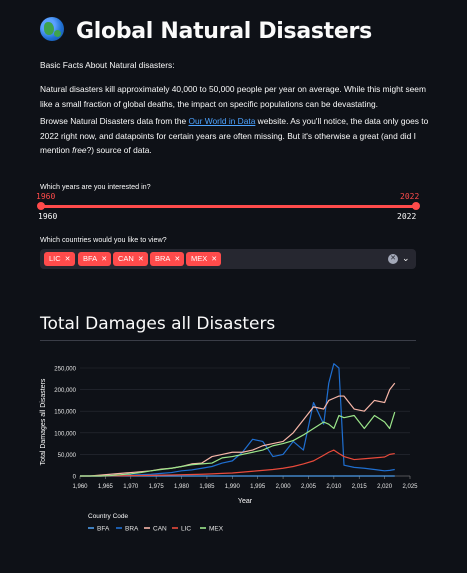 This screenshot has width=467, height=573. Describe the element at coordinates (160, 529) in the screenshot. I see `legend-label-can: CAN` at that location.